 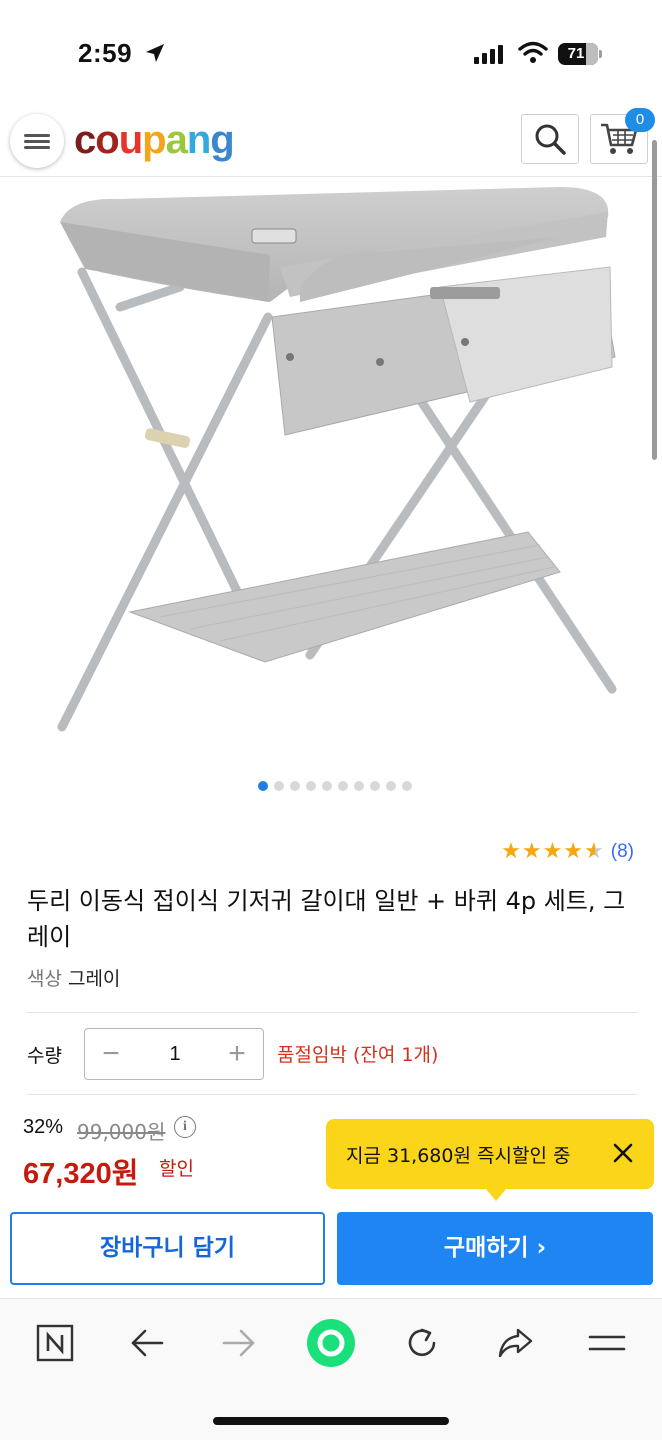 What do you see at coordinates (111, 1054) in the screenshot?
I see `quantity-minus-button: −` at bounding box center [111, 1054].